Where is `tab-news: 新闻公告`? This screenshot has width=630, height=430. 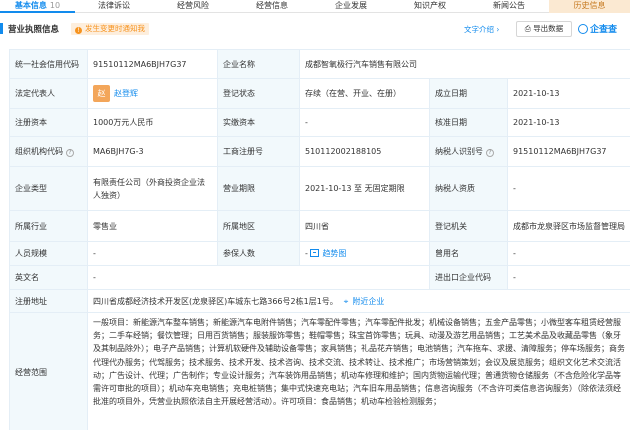
tab-news: 新闻公告 is located at coordinates (509, 6).